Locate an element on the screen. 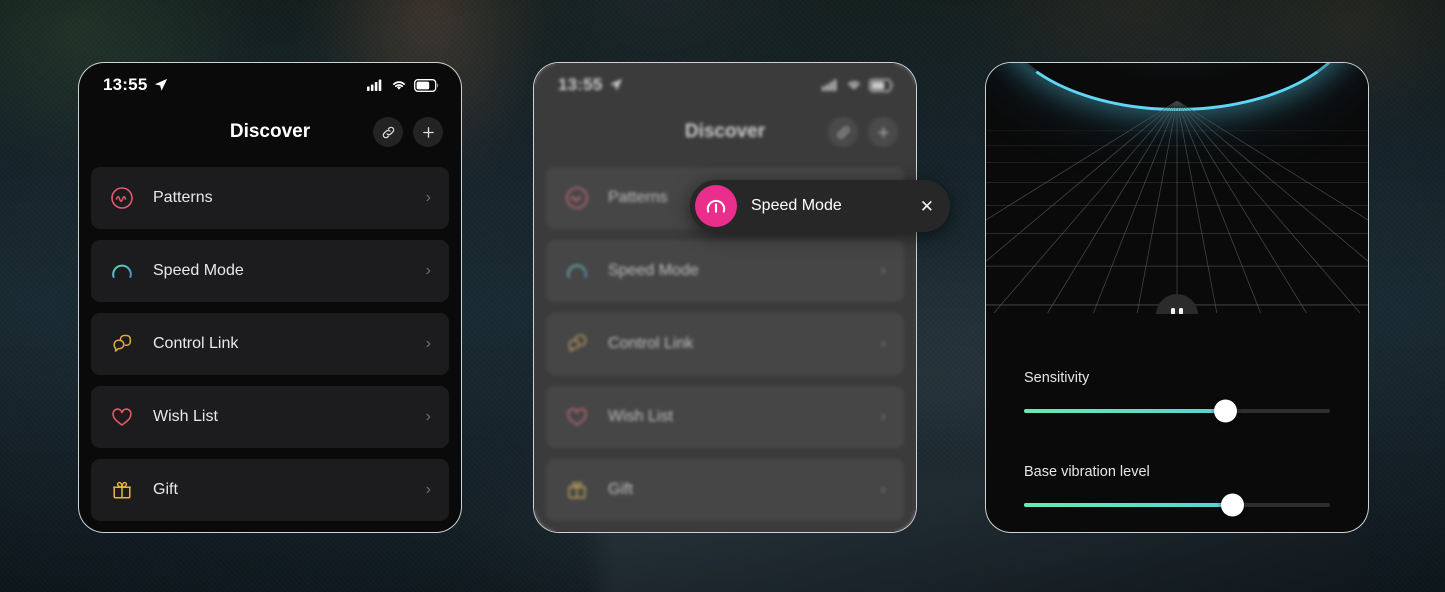 Image resolution: width=1445 pixels, height=592 pixels. speed-mode-toast: Speed Mode ✕ is located at coordinates (820, 206).